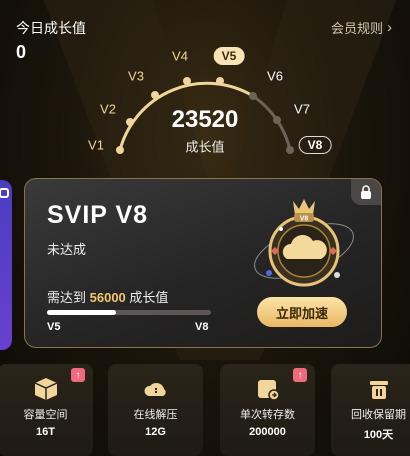 The height and width of the screenshot is (456, 410). I want to click on progress-to-level: V8, so click(202, 327).